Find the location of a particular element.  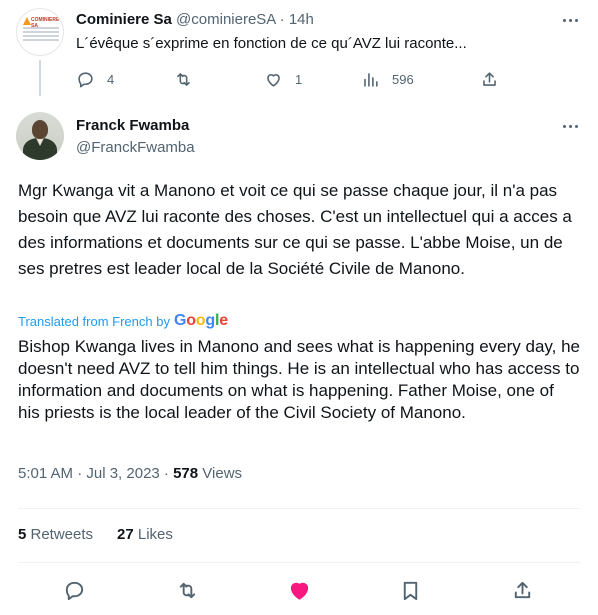

parent-like-button: 1 is located at coordinates (283, 79).